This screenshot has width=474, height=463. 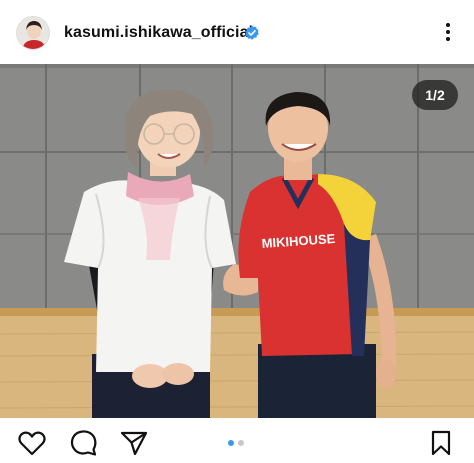 I want to click on username: kasumi.ishikawa_official, so click(x=158, y=33).